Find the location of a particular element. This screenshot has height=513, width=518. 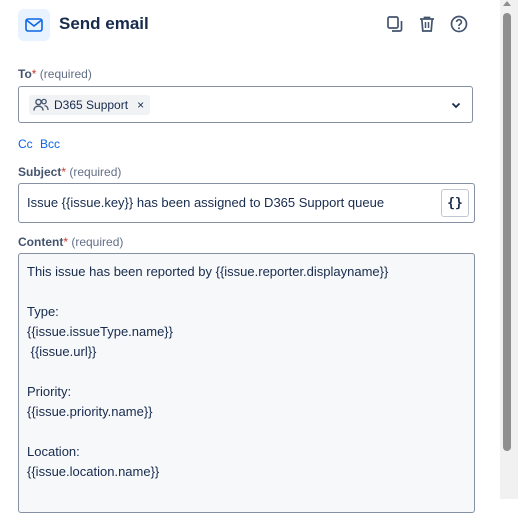

duplicate-button is located at coordinates (395, 24).